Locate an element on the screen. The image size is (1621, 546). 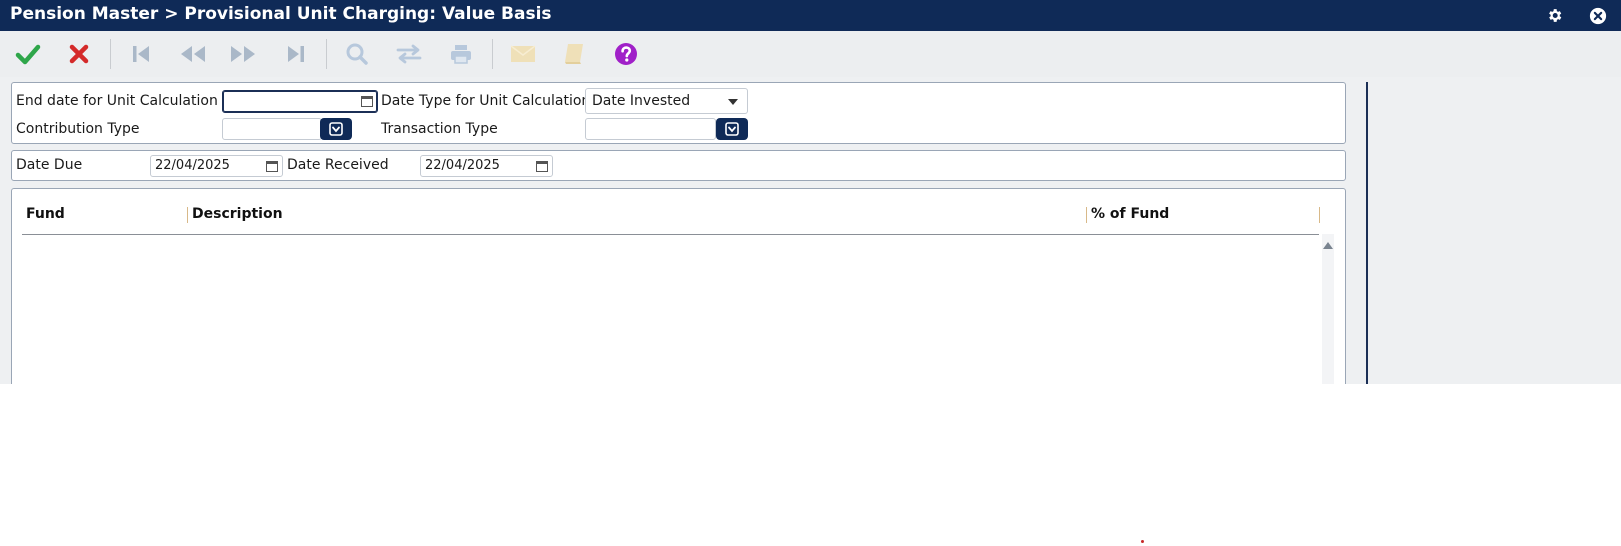
question-circle-icon is located at coordinates (626, 54).